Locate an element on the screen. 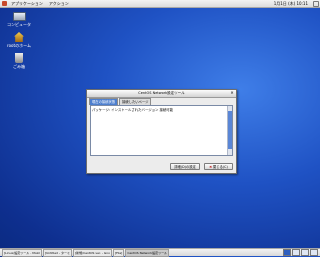 The height and width of the screenshot is (257, 320). volume-icon is located at coordinates (316, 3).